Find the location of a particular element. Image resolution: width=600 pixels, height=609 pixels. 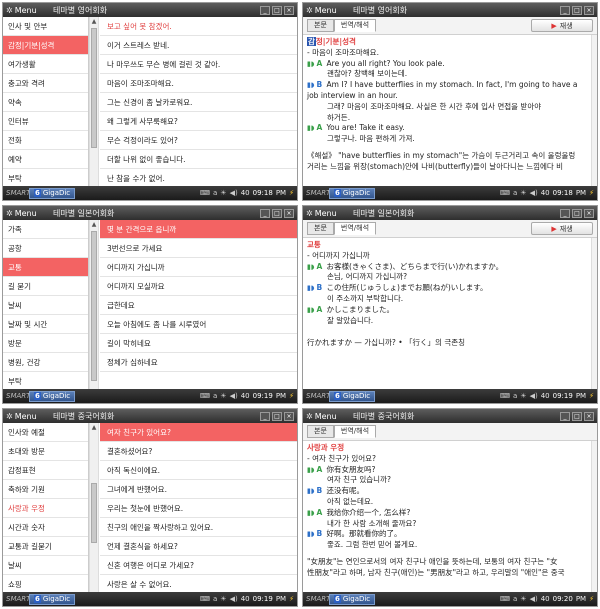

category-item: 인터뷰 is located at coordinates (45, 121).